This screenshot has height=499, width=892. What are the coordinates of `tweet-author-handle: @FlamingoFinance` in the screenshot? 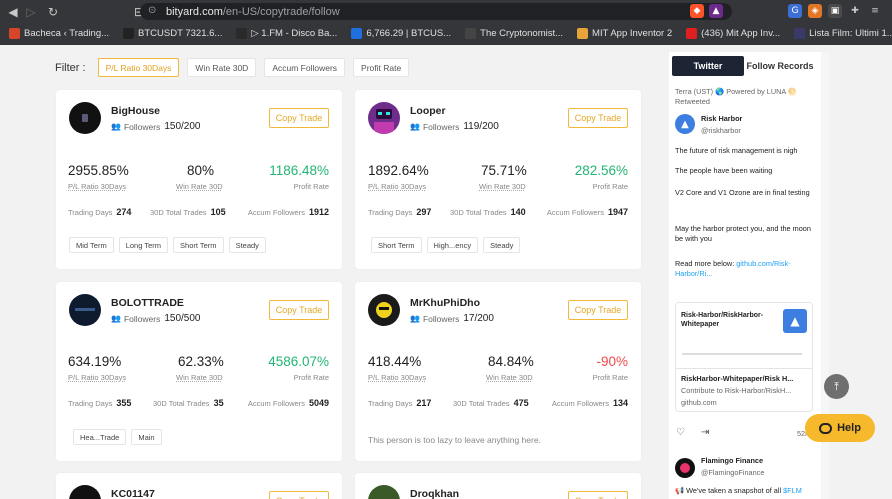 It's located at (756, 473).